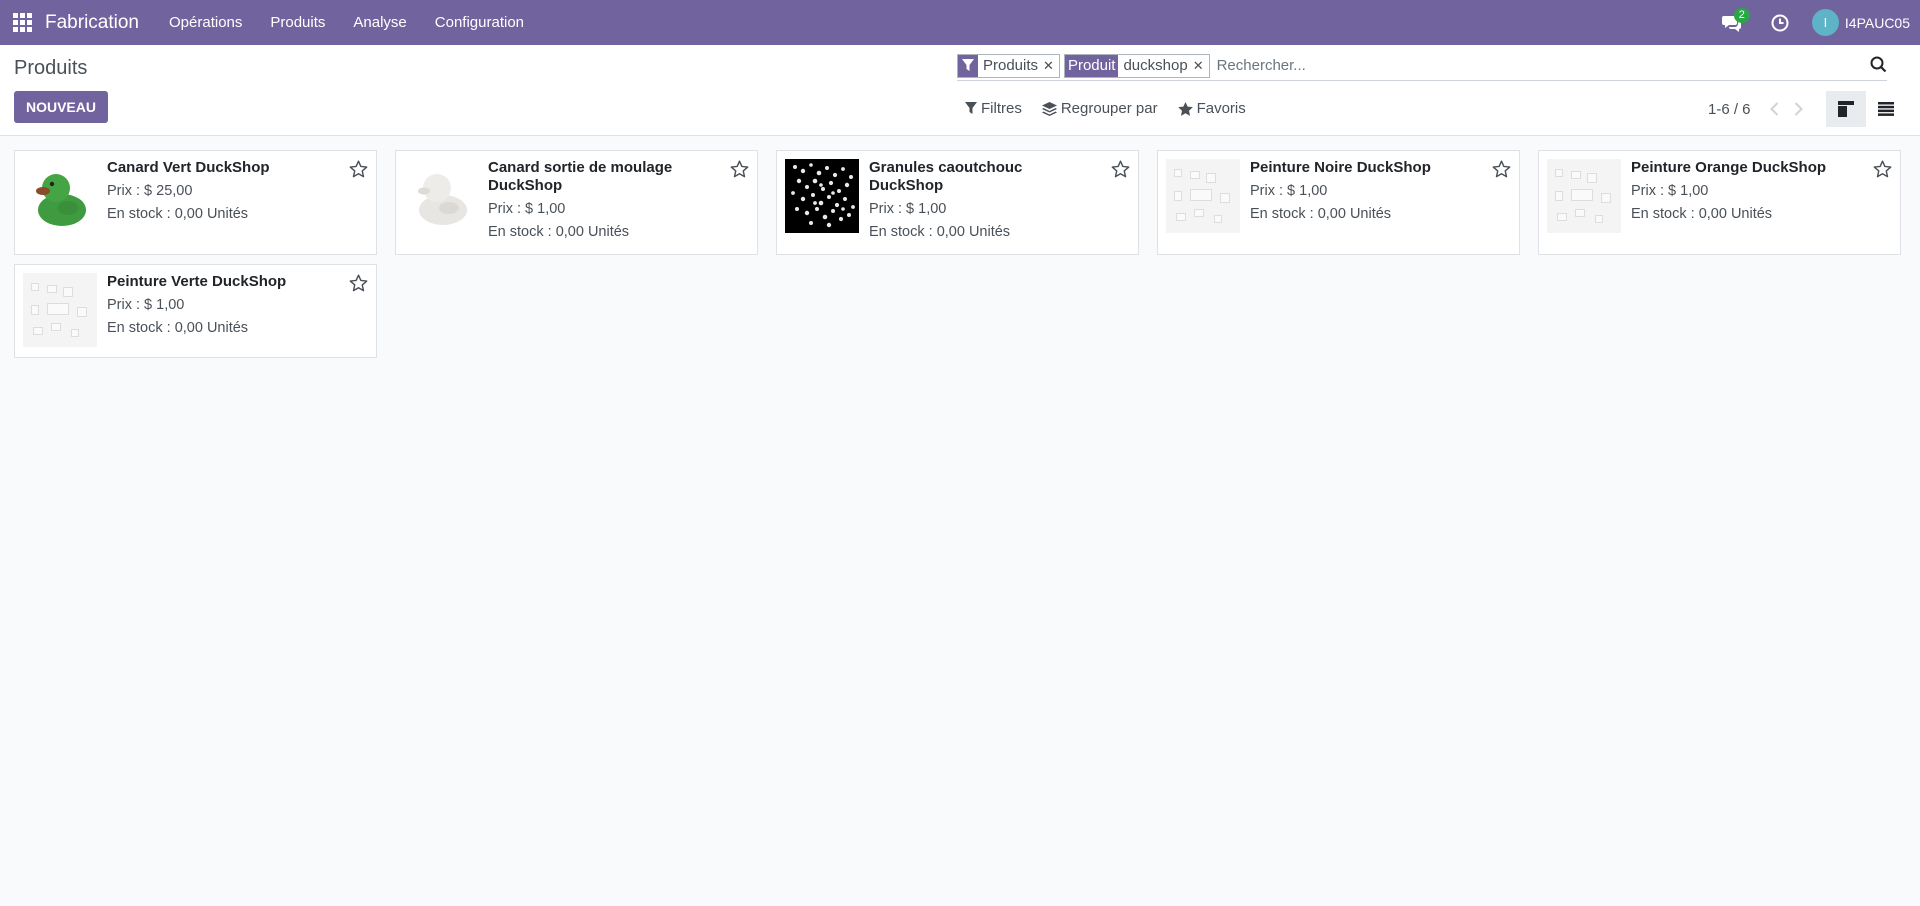 This screenshot has width=1920, height=906. I want to click on kanban-view-button, so click(1846, 109).